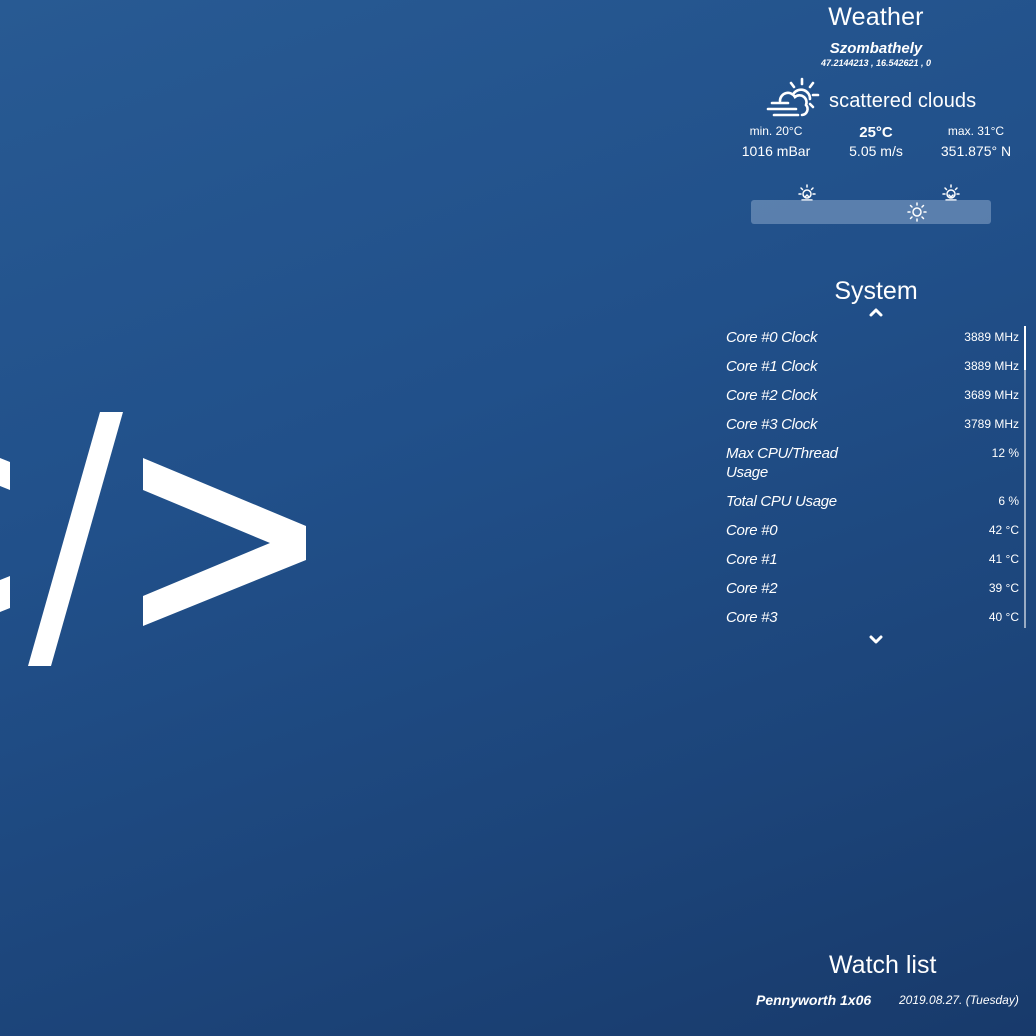  I want to click on sensor-label: Core #3 Clock, so click(772, 424).